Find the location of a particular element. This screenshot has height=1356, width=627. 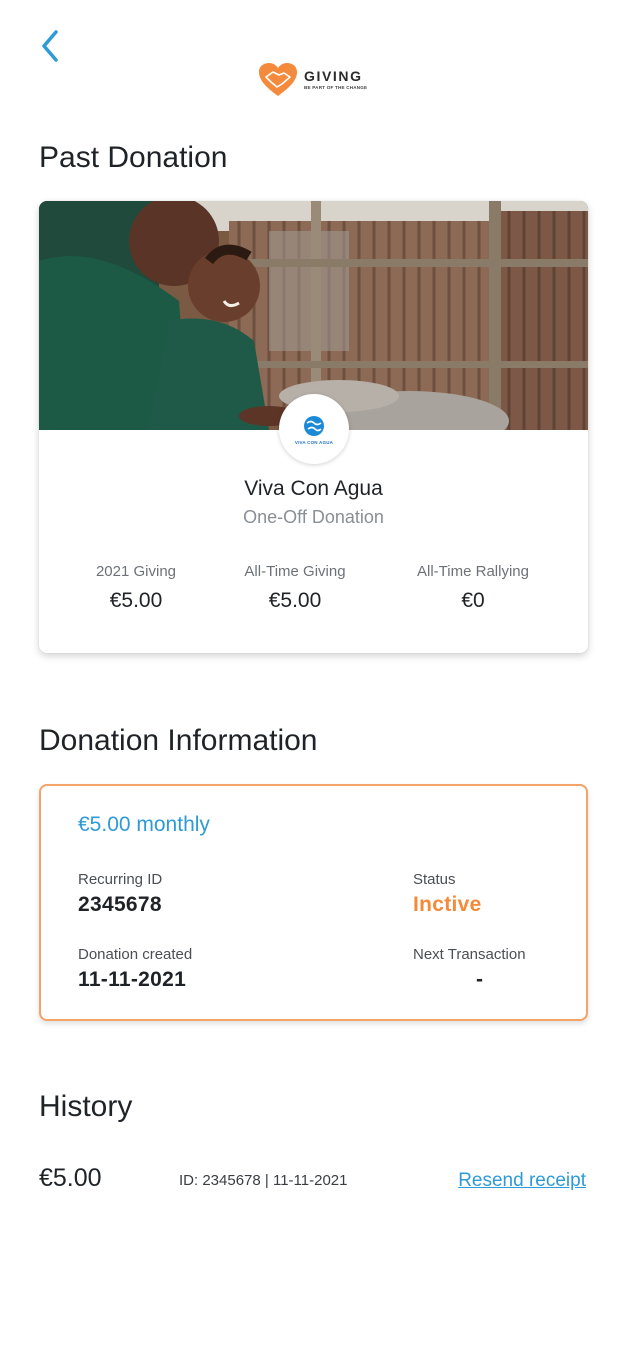

recurring-amount: €5.00 monthly is located at coordinates (144, 824).